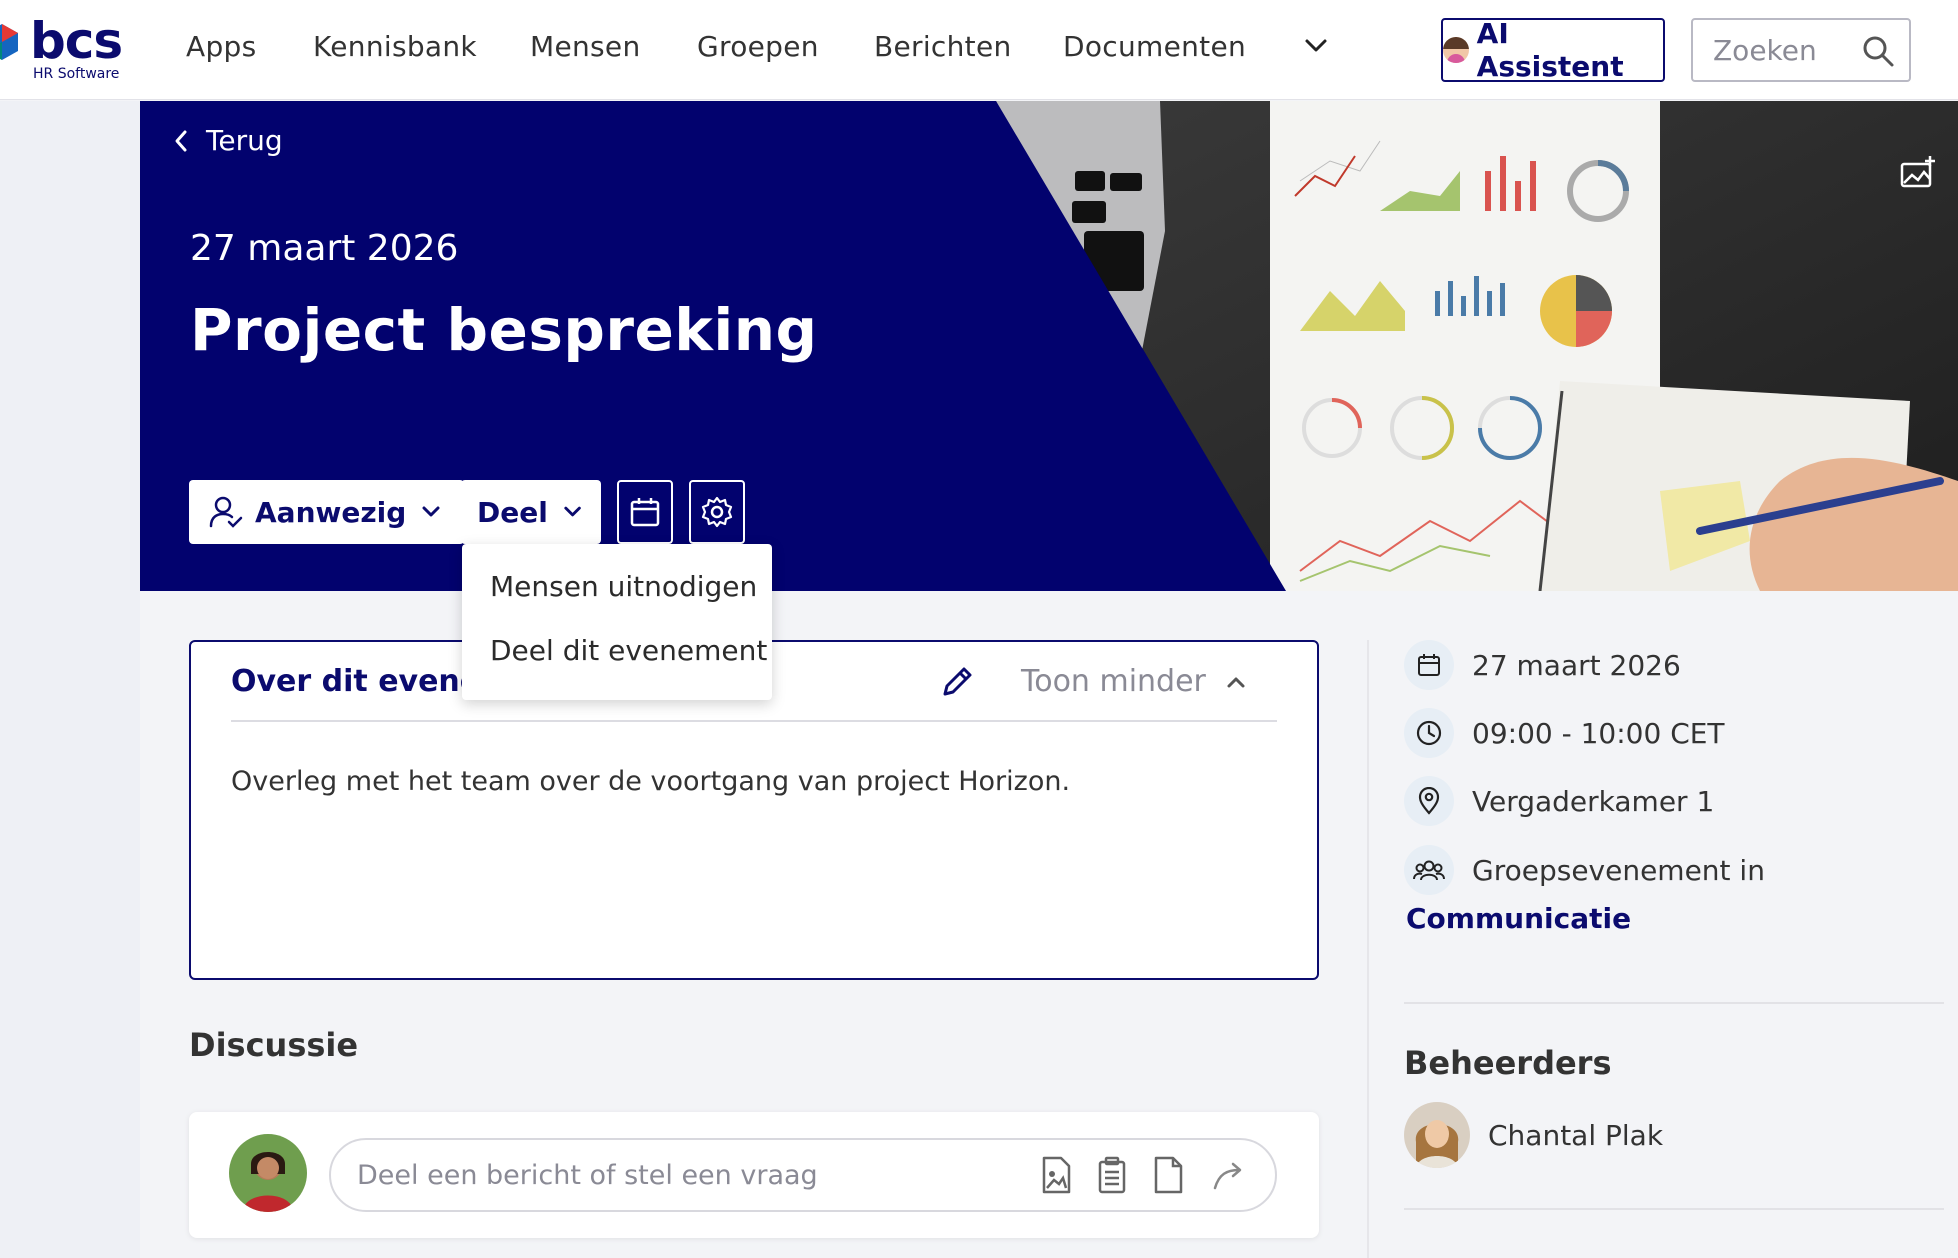 Image resolution: width=1958 pixels, height=1258 pixels. Describe the element at coordinates (70, 679) in the screenshot. I see `left-background-strip` at that location.